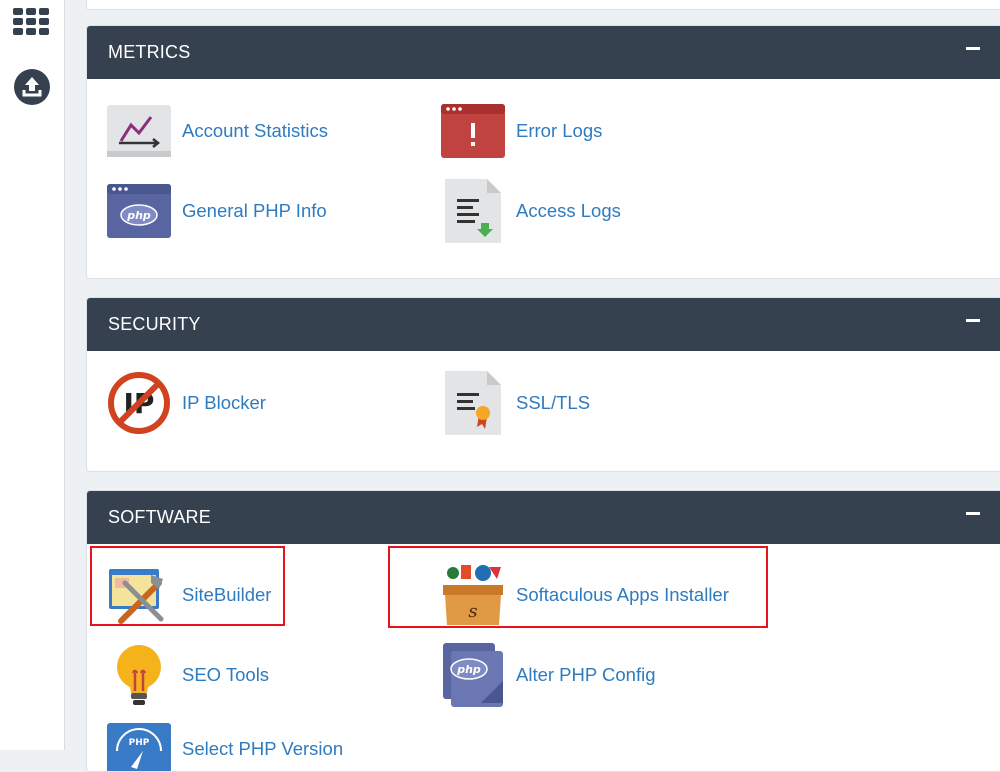  What do you see at coordinates (473, 131) in the screenshot?
I see `error-log-window-icon` at bounding box center [473, 131].